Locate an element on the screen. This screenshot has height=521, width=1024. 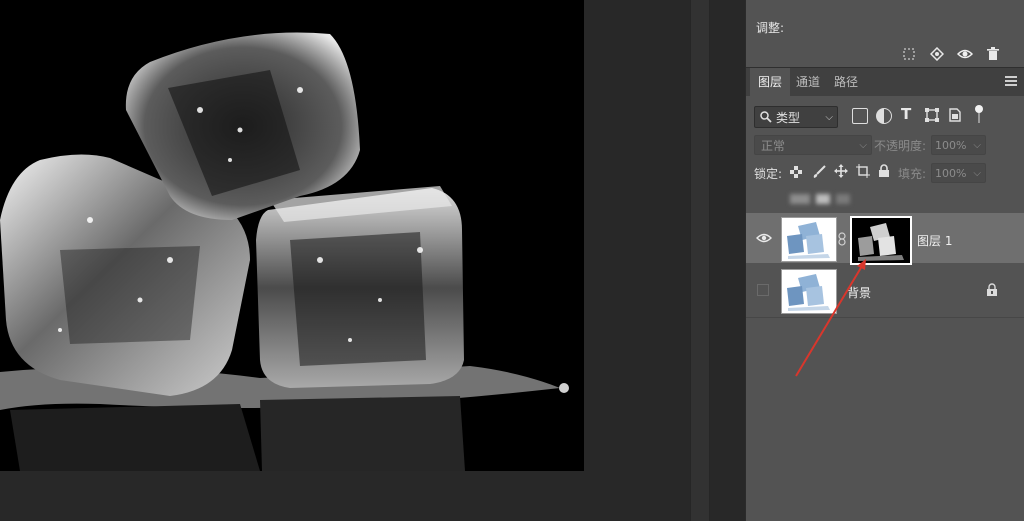
fill-input: 100% ⌵ is located at coordinates (958, 173).